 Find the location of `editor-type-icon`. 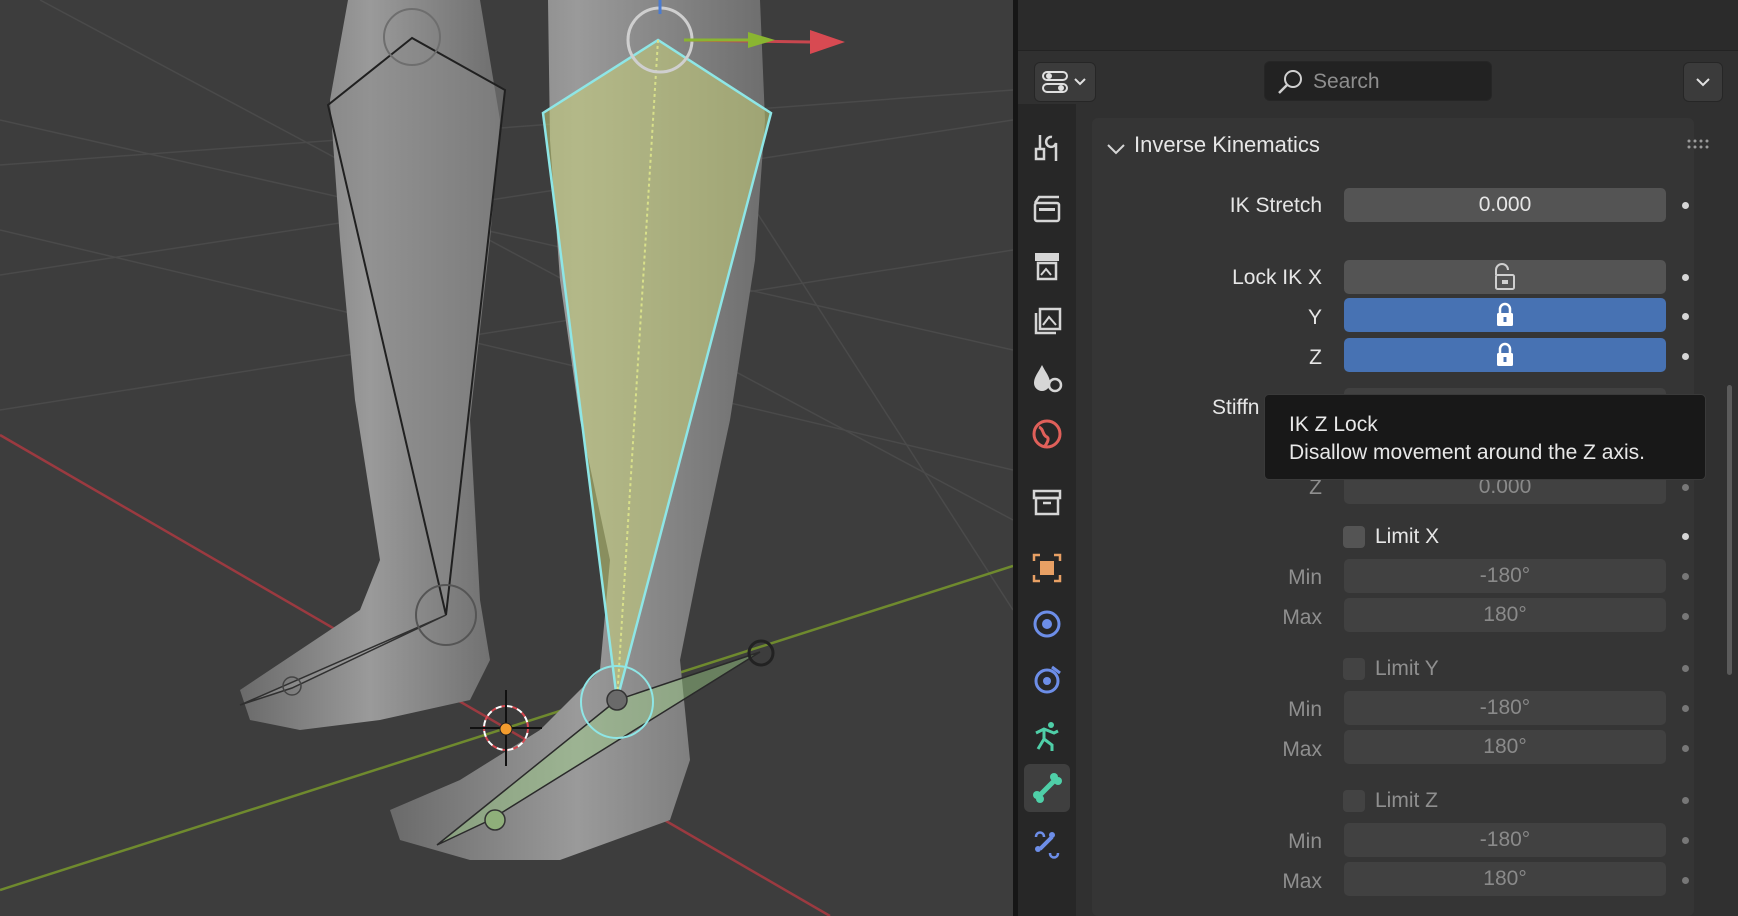

editor-type-icon is located at coordinates (1064, 82).